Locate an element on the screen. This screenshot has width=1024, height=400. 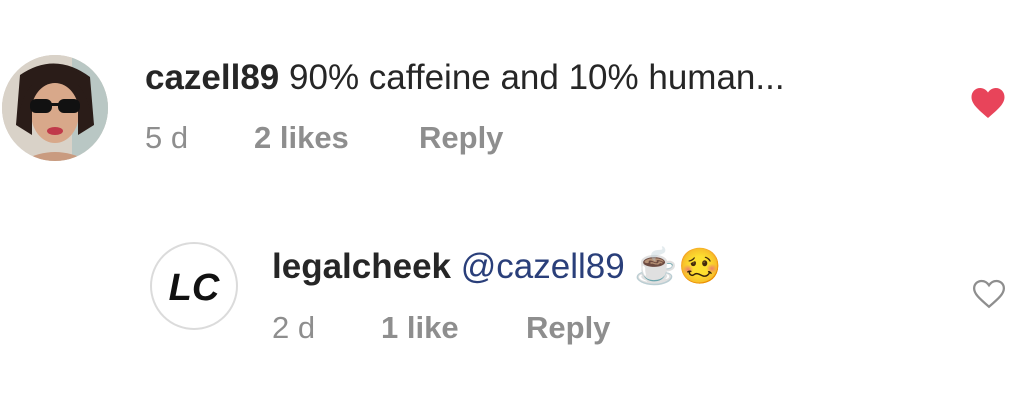
emoji-text: ☕🥴 is located at coordinates (678, 266).